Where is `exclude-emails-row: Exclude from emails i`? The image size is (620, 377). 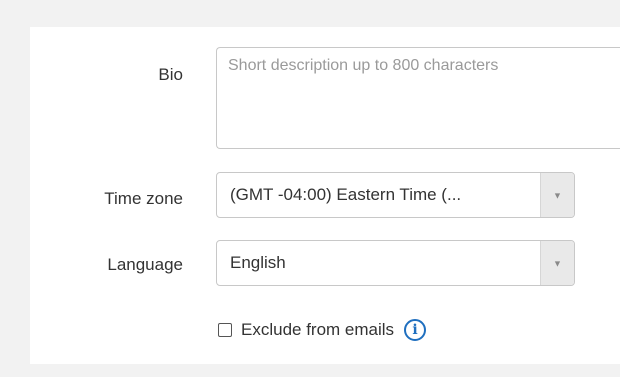 exclude-emails-row: Exclude from emails i is located at coordinates (322, 330).